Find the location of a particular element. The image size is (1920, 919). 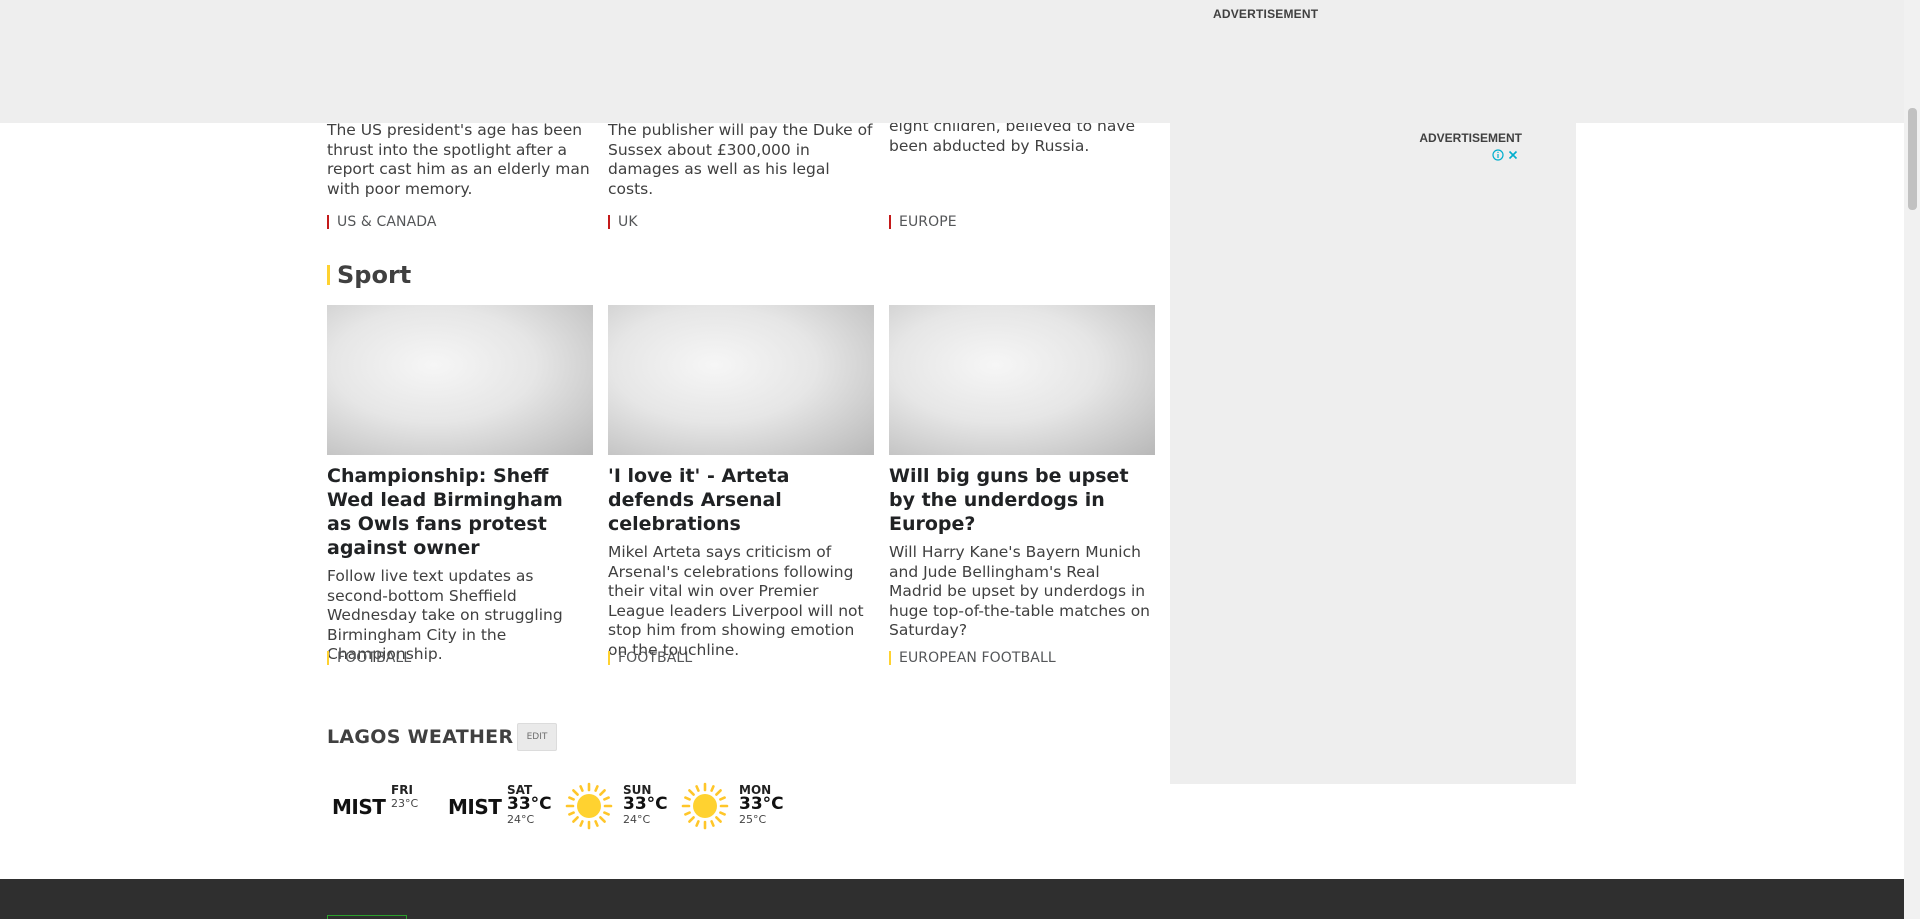

footer-logo-outline is located at coordinates (367, 917).